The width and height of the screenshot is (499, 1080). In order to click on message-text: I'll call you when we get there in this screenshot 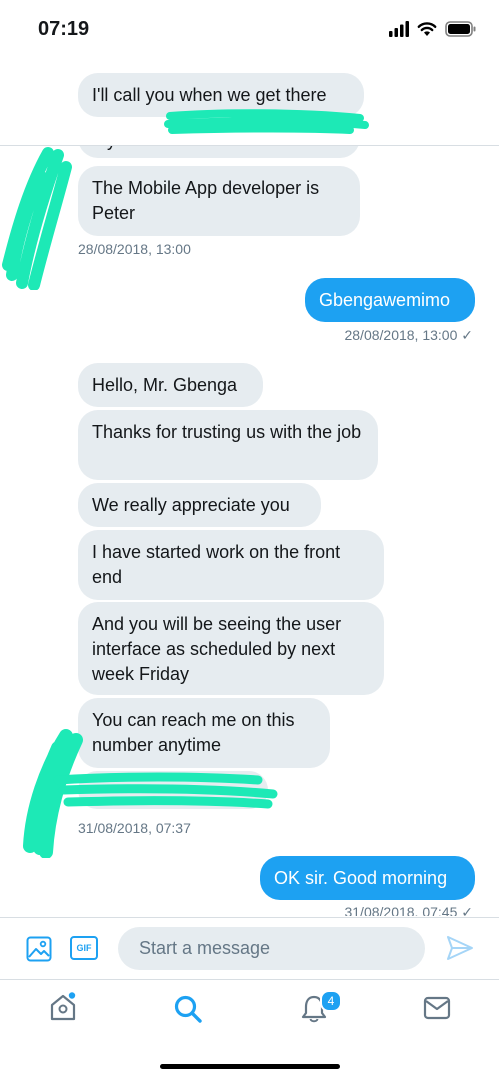, I will do `click(209, 95)`.